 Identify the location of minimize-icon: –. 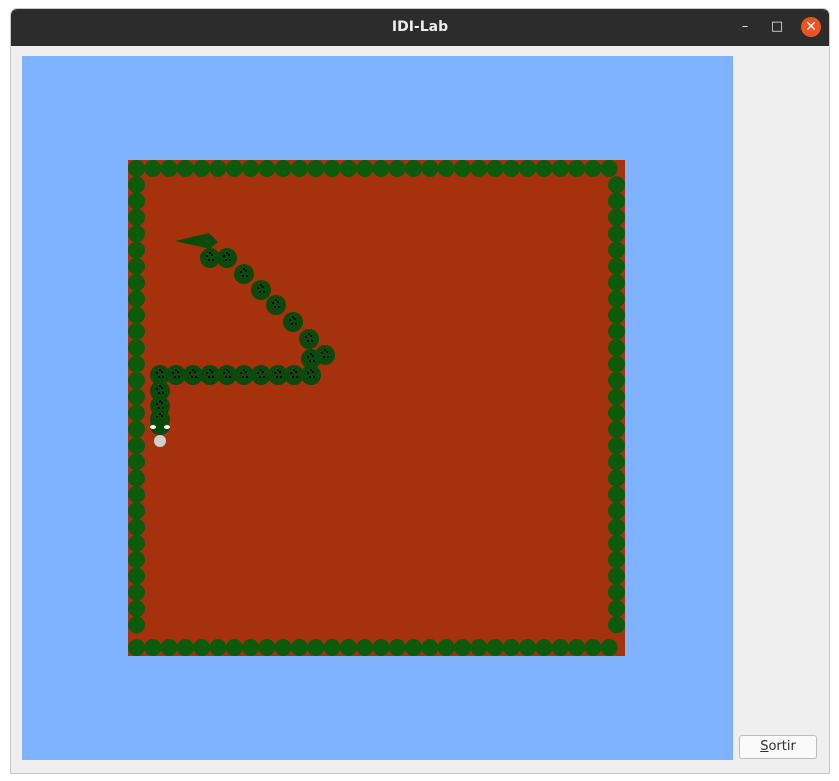
(745, 27).